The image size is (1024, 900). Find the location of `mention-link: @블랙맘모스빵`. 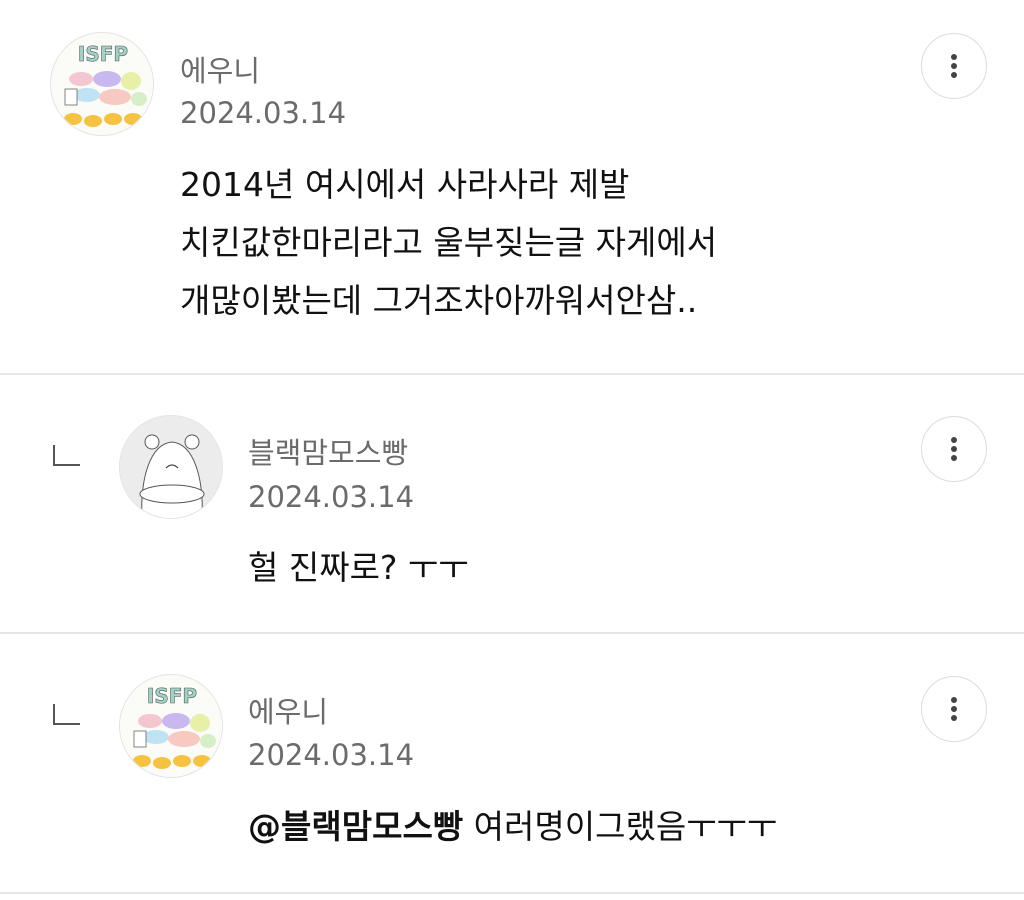

mention-link: @블랙맘모스빵 is located at coordinates (355, 826).